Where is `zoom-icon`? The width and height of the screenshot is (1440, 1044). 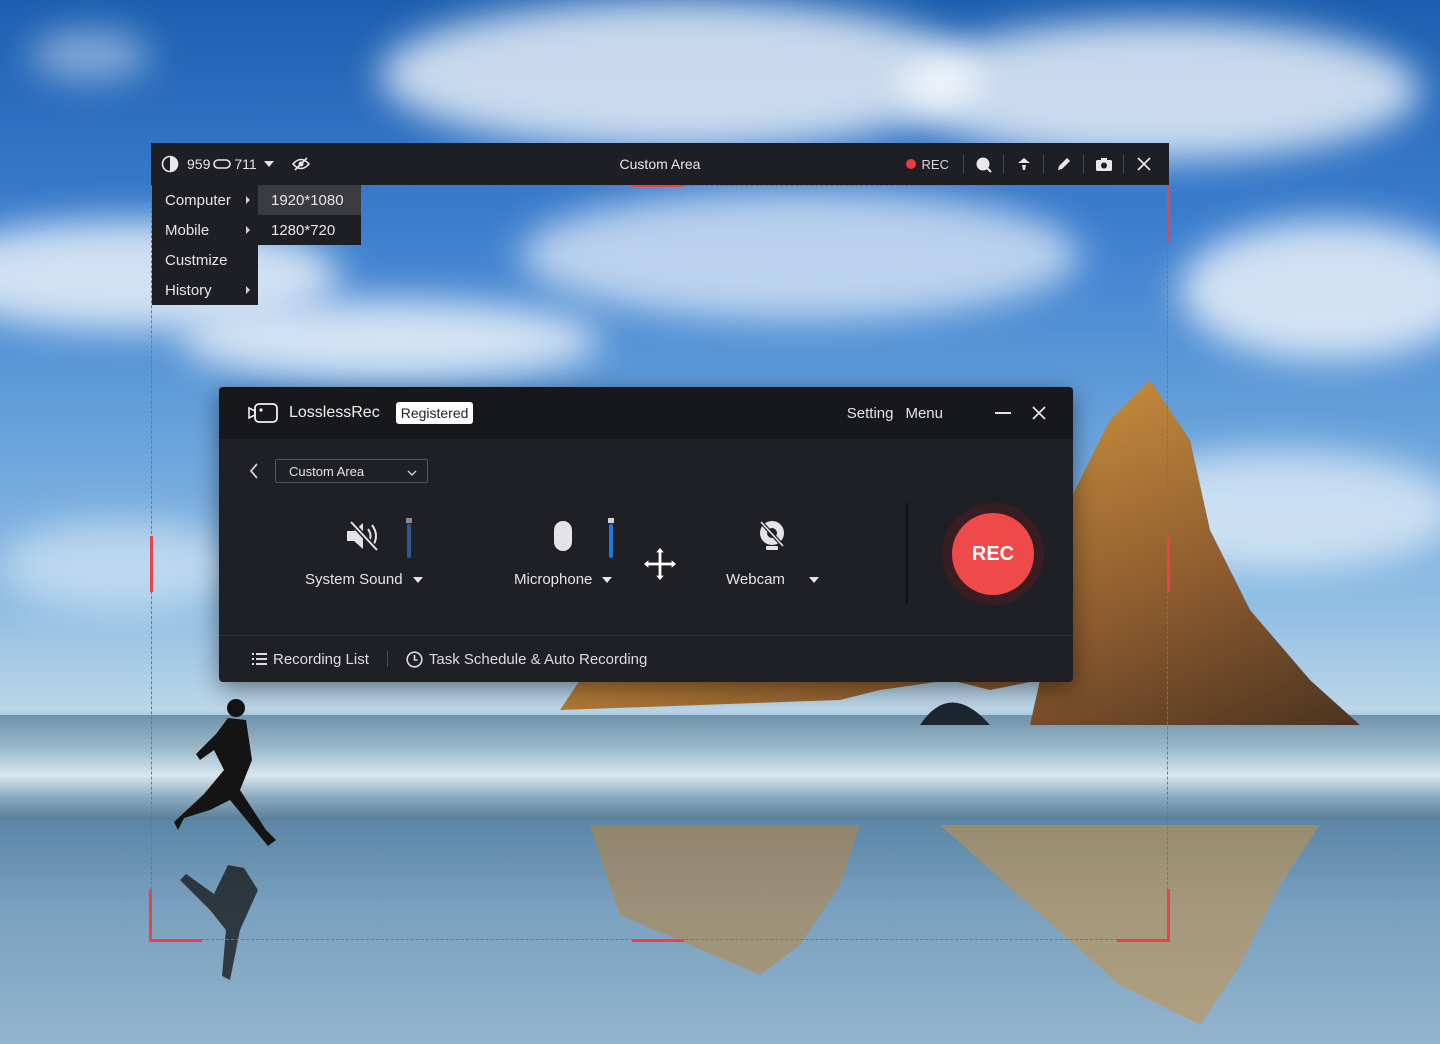
zoom-icon is located at coordinates (983, 164).